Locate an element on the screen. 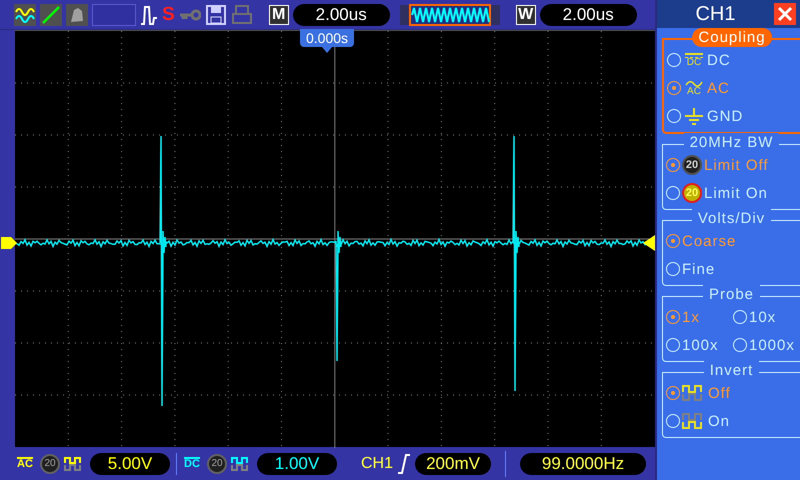 Image resolution: width=800 pixels, height=480 pixels. timebase-value: 2.00us is located at coordinates (341, 15).